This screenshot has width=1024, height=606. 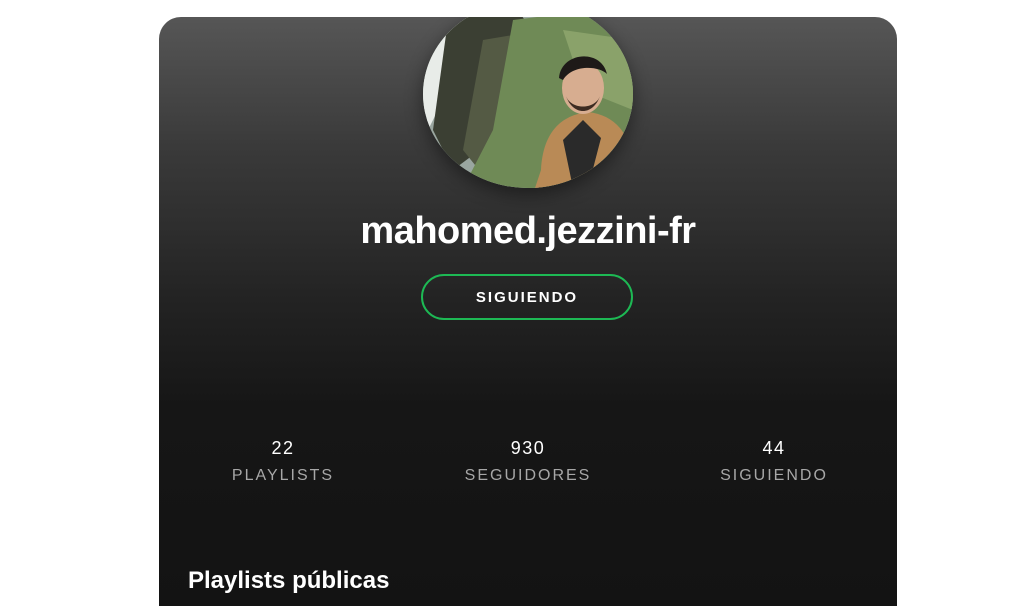 I want to click on stat-label: SEGUIDORES, so click(x=528, y=475).